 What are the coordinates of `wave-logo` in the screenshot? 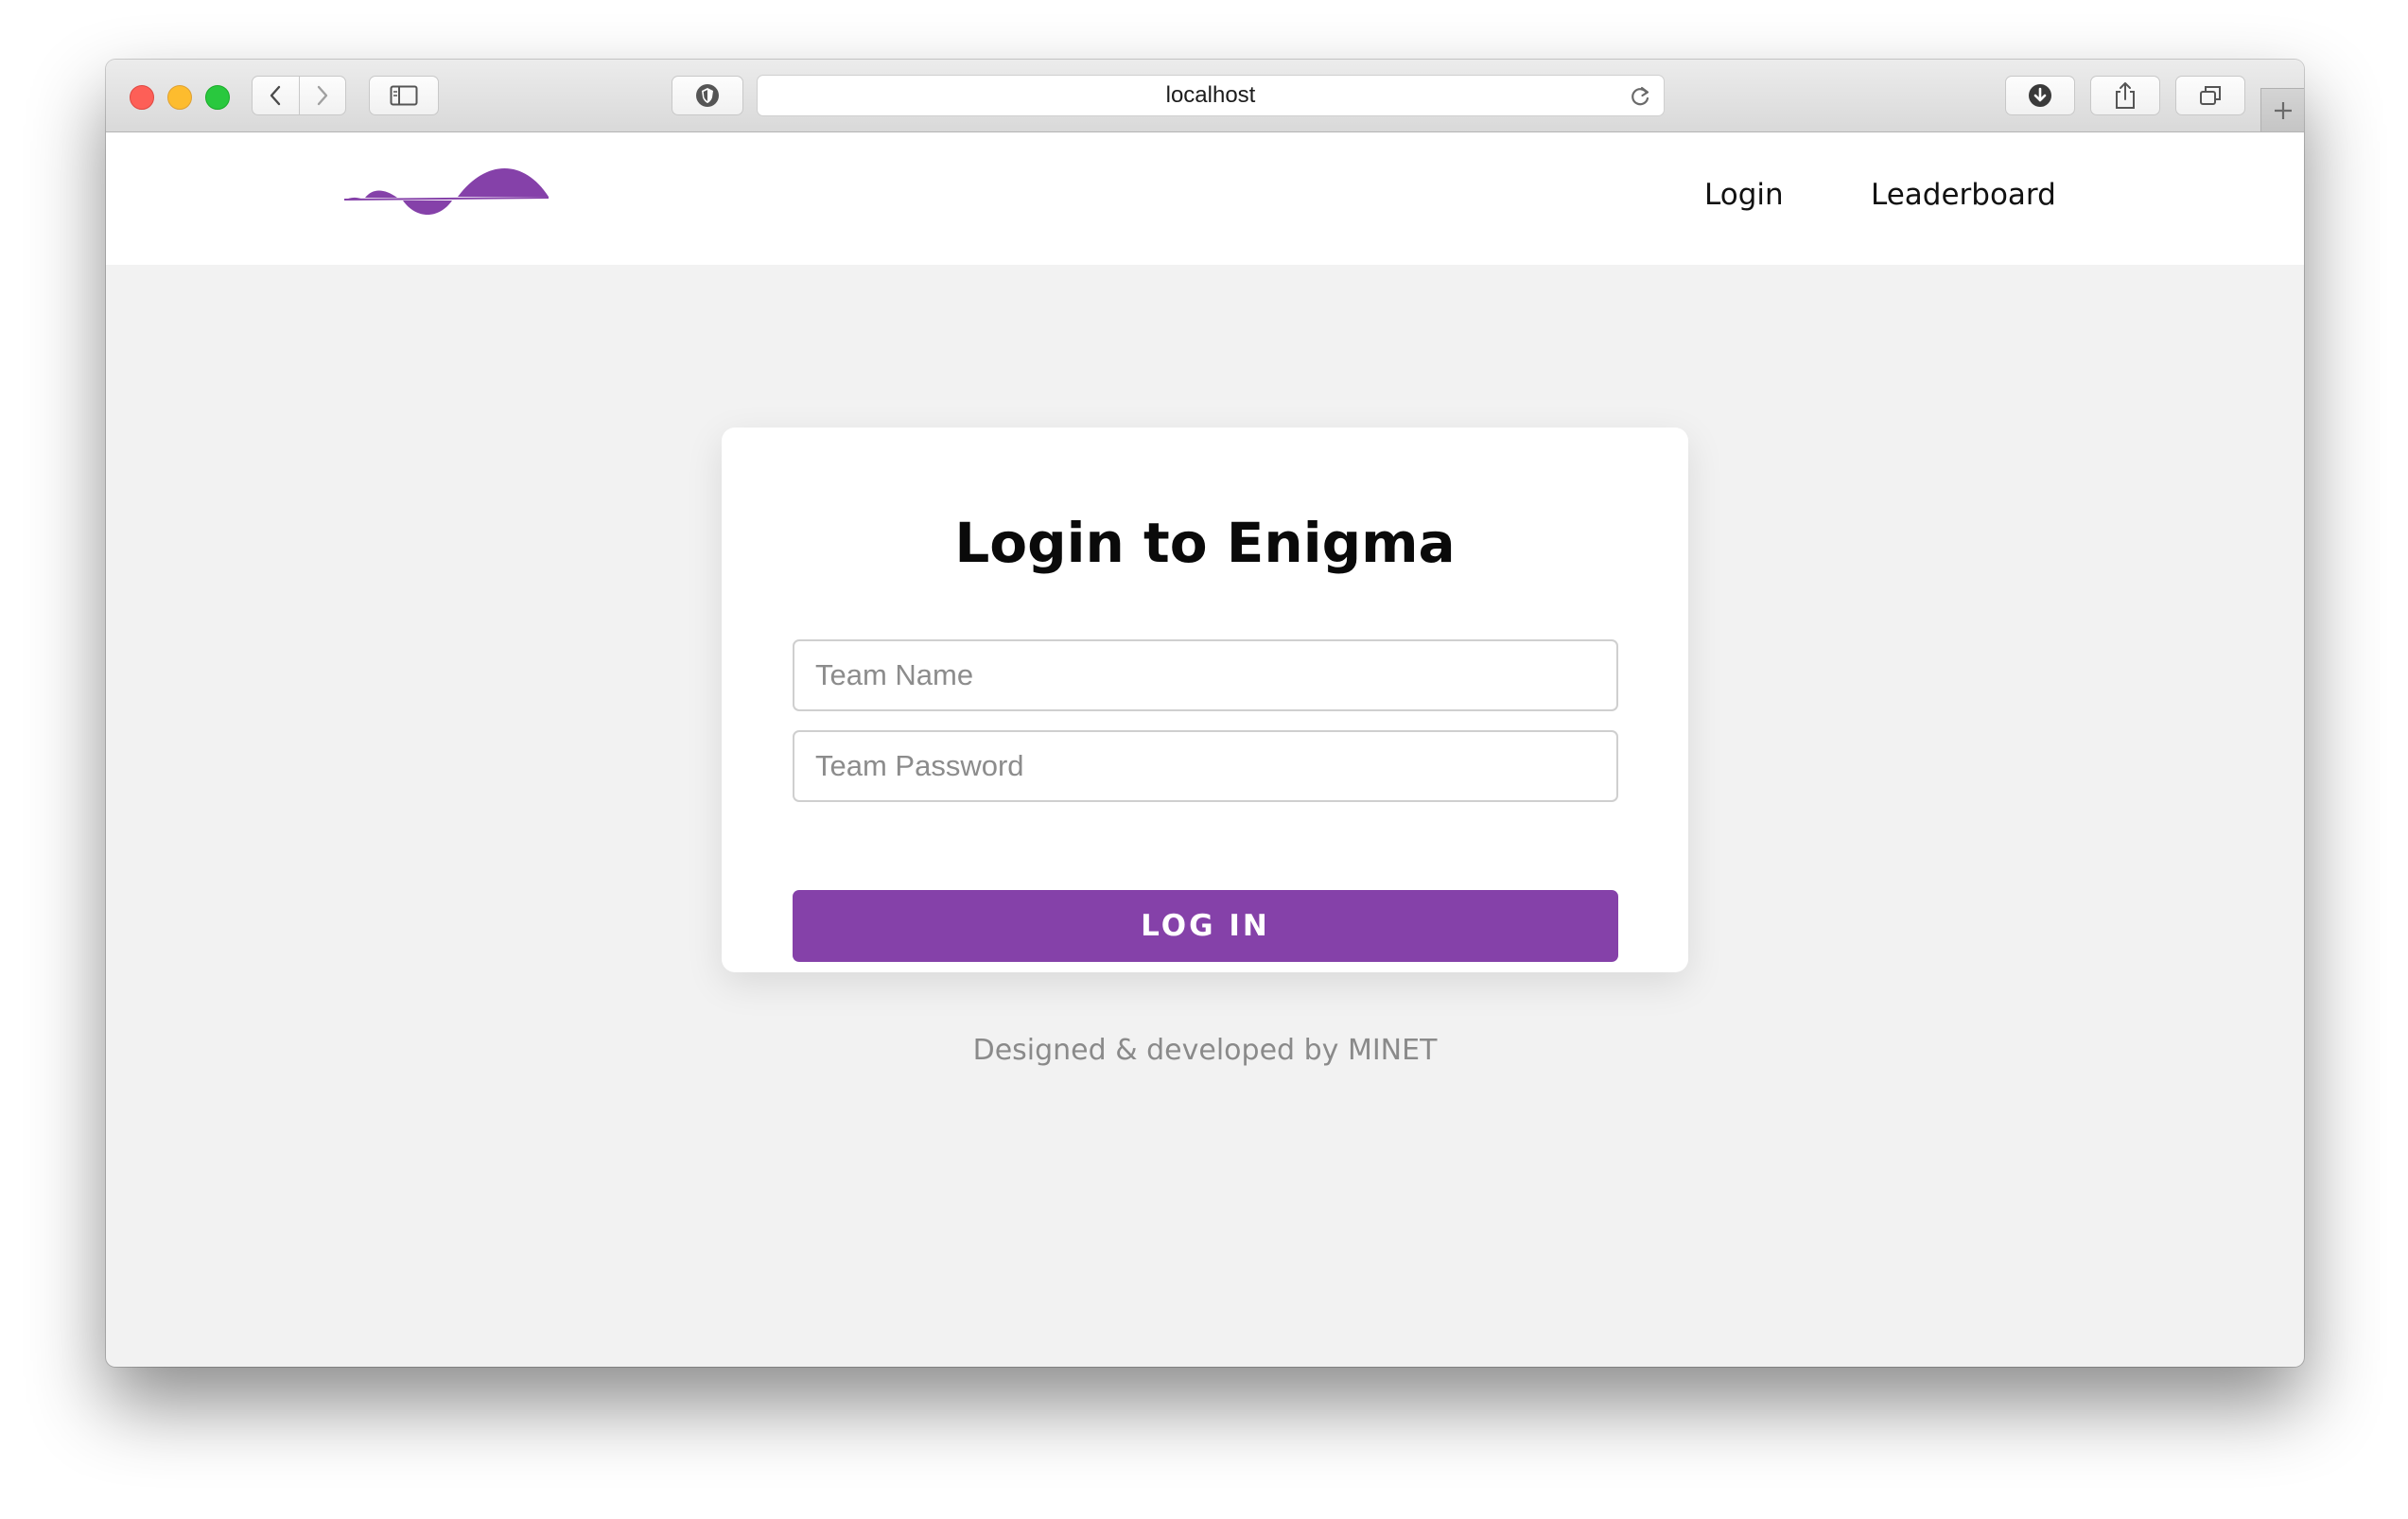 It's located at (446, 195).